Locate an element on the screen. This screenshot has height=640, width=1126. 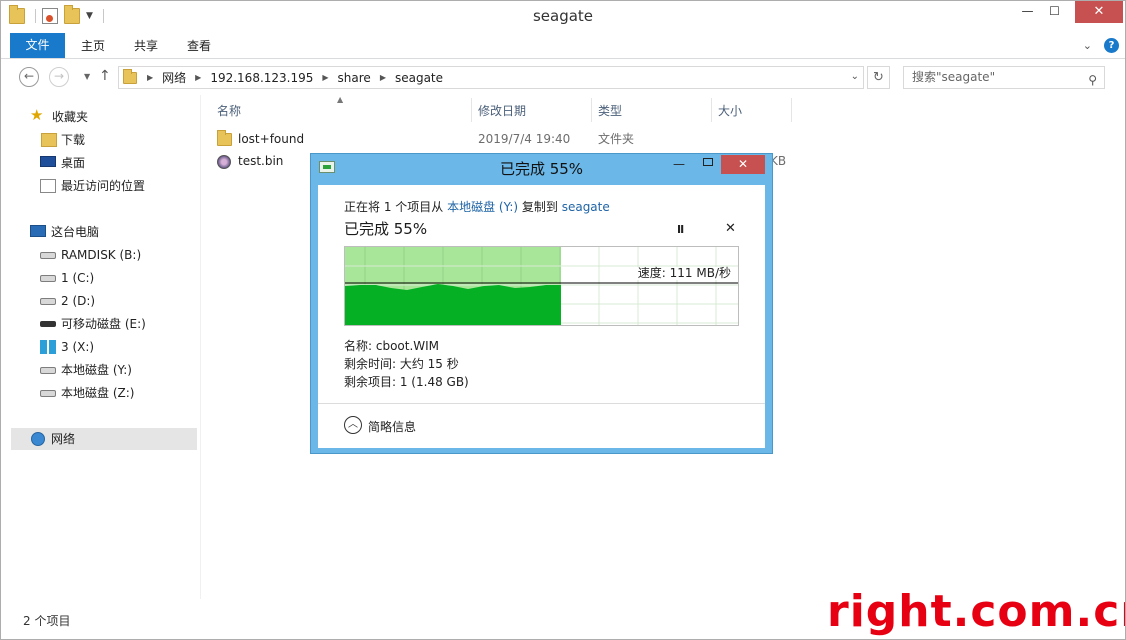
transfer-speed-graph: 速度: 111 MB/秒 is located at coordinates (541, 286).